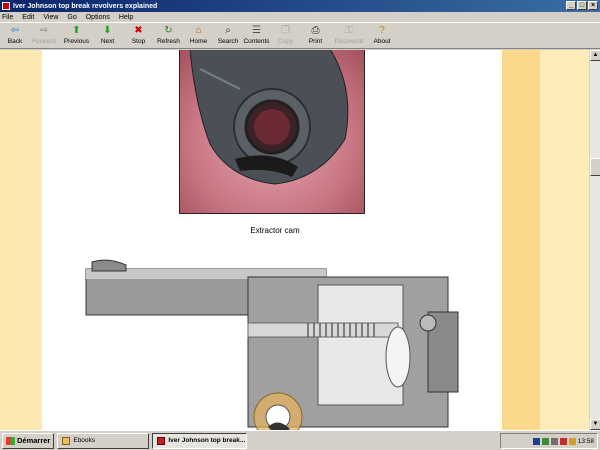 The height and width of the screenshot is (450, 600). What do you see at coordinates (66, 440) in the screenshot?
I see `folder-icon` at bounding box center [66, 440].